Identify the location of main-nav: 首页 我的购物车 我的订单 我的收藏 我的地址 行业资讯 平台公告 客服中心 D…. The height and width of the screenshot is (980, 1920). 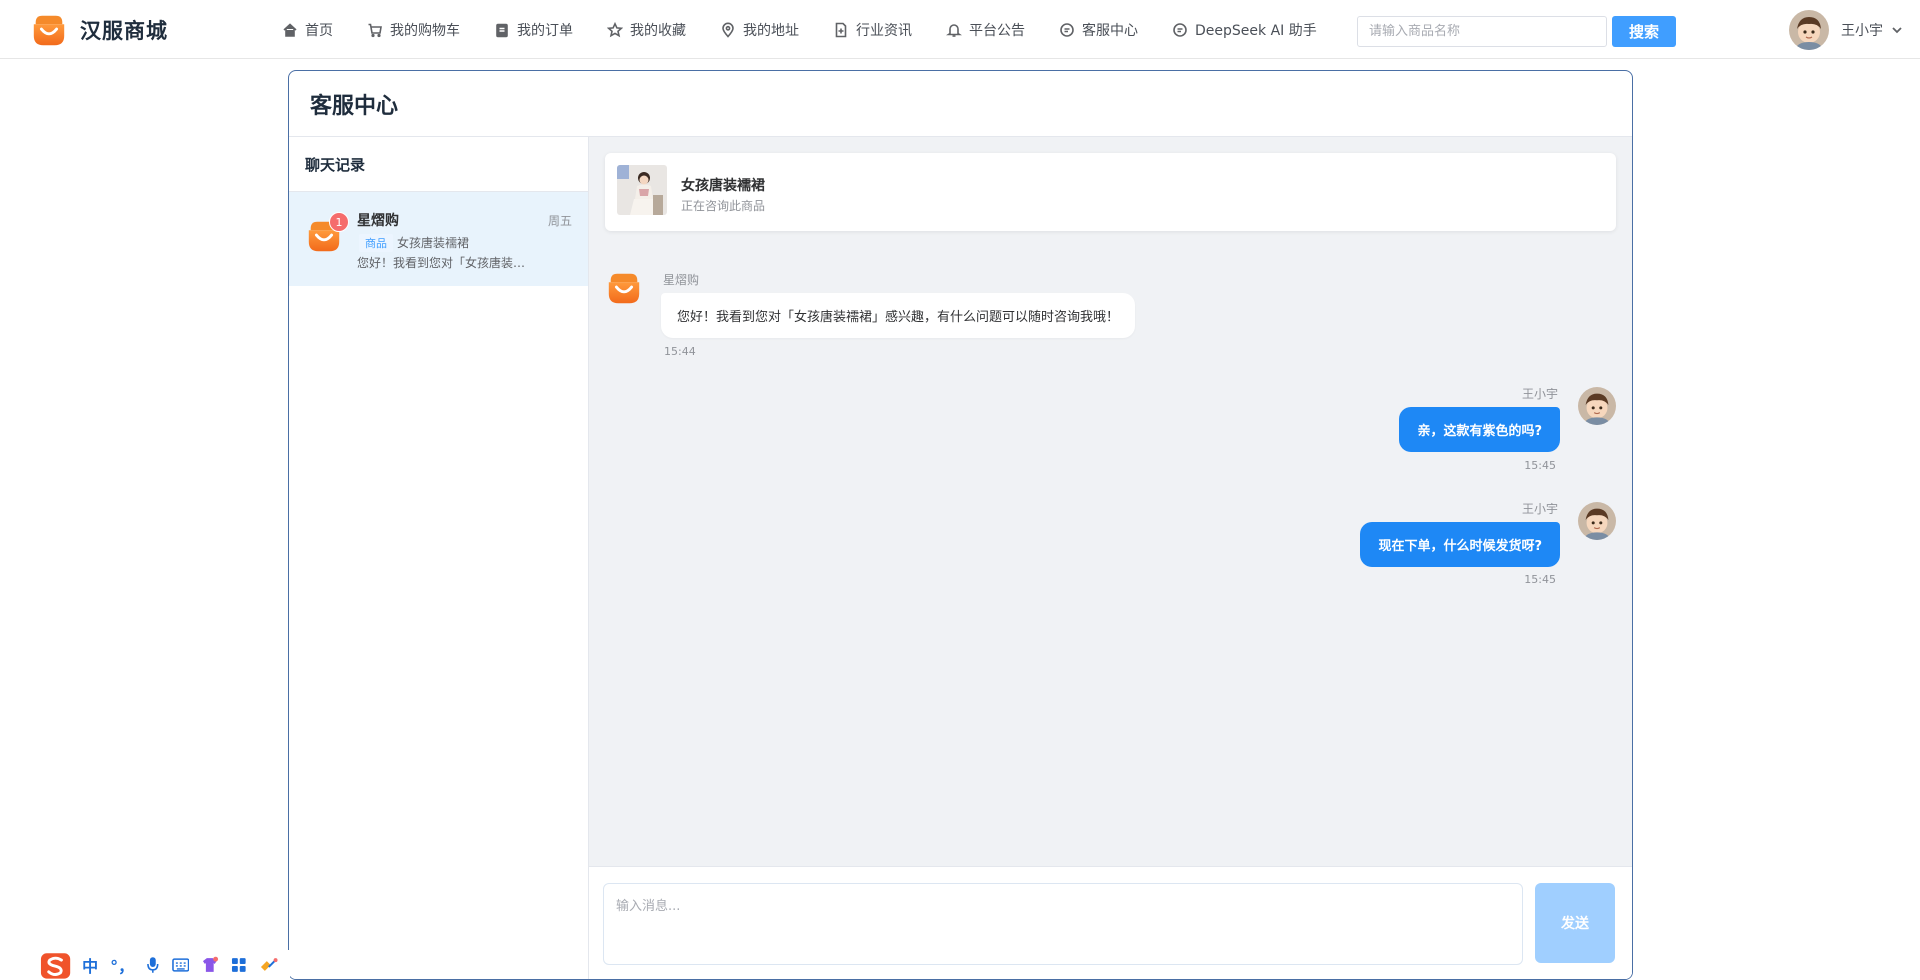
(816, 29).